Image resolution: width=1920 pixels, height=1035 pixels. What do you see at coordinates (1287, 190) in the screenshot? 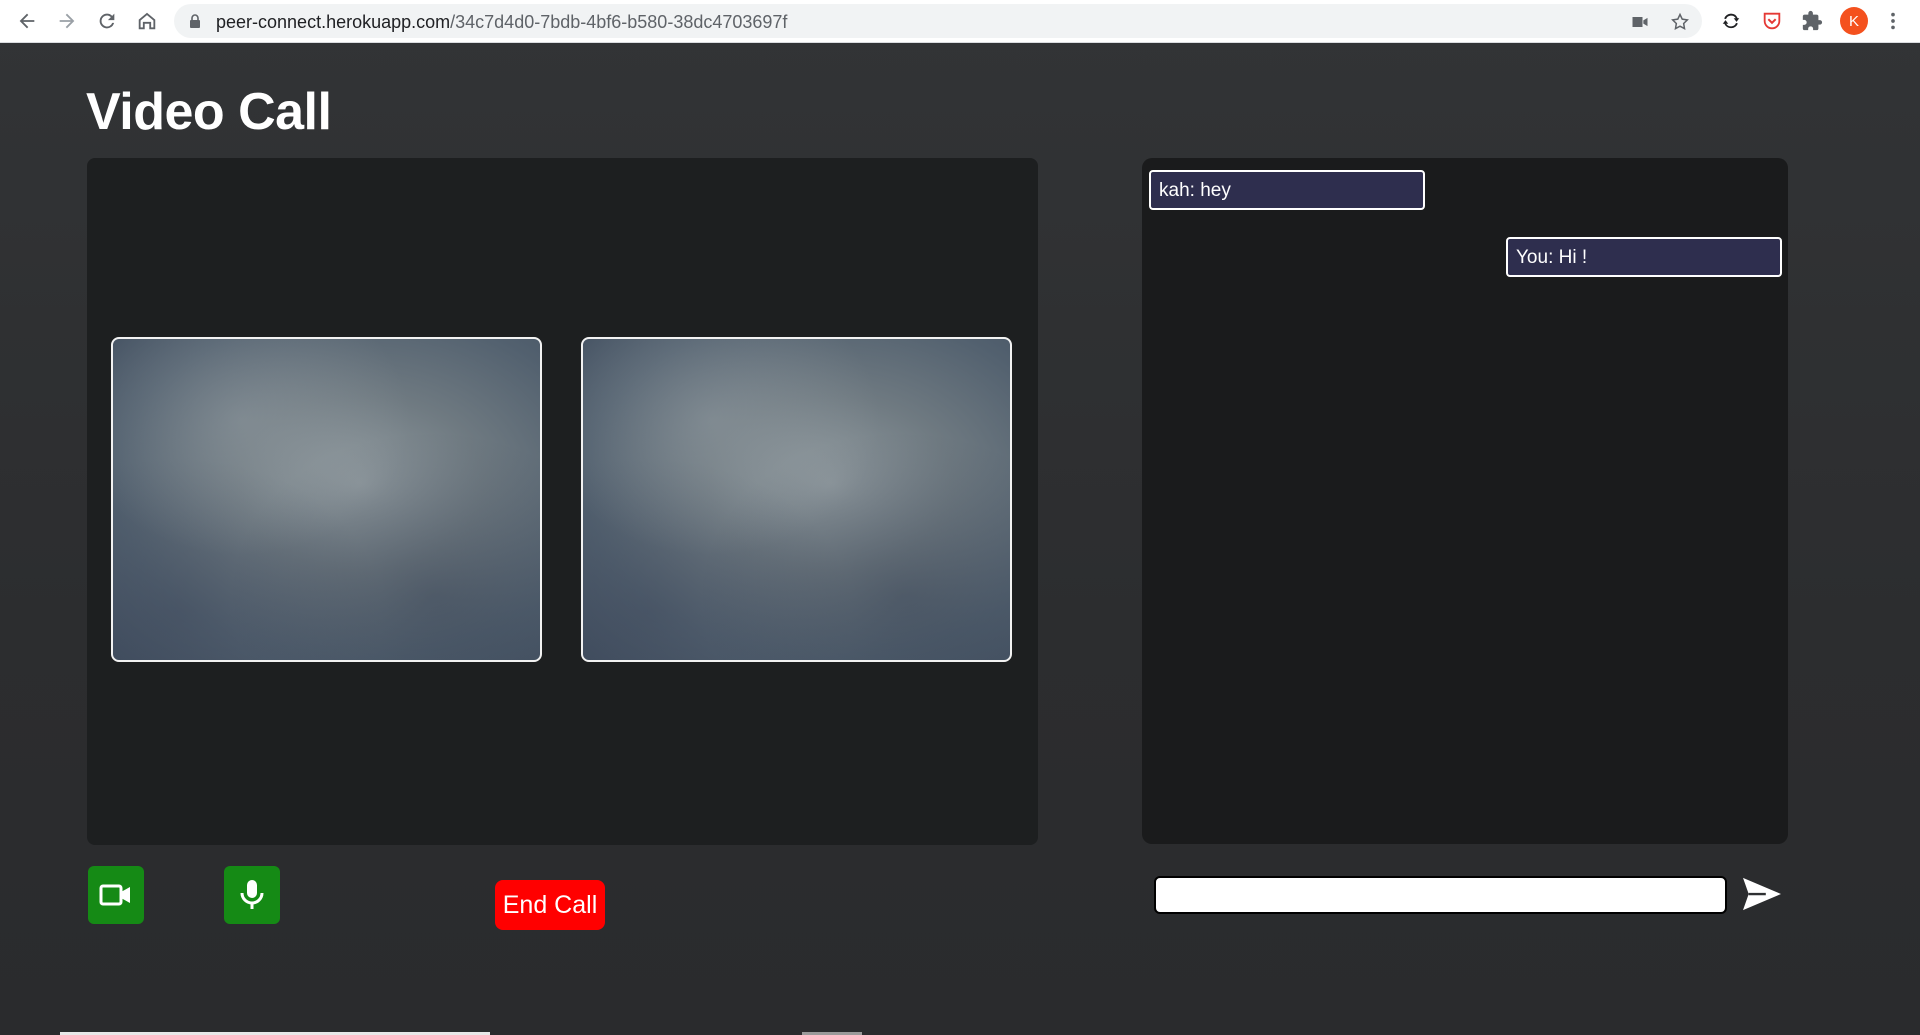
I see `chat-message-received: kah: hey` at bounding box center [1287, 190].